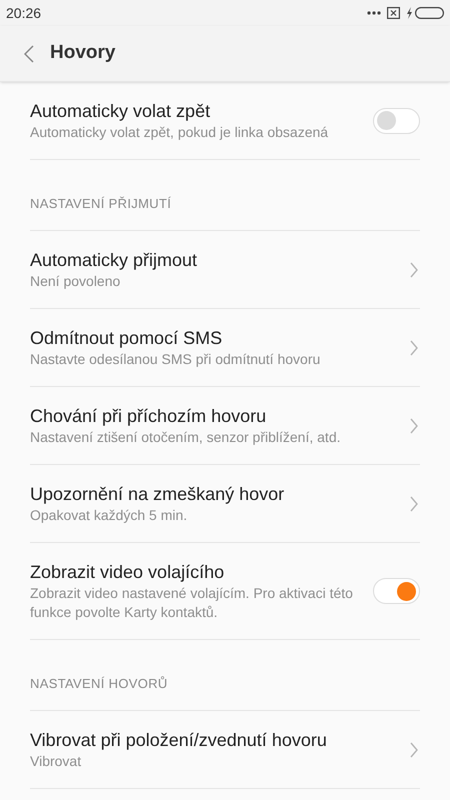  What do you see at coordinates (128, 572) in the screenshot?
I see `setting-title: Zobrazit video volajícího` at bounding box center [128, 572].